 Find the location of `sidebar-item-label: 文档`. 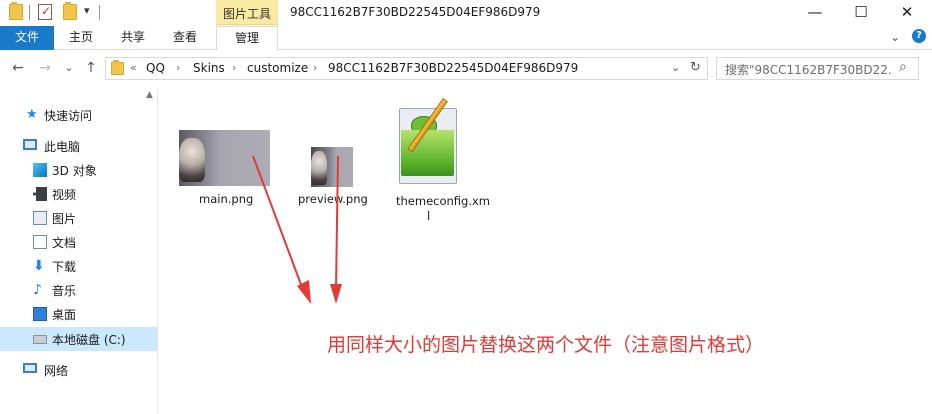

sidebar-item-label: 文档 is located at coordinates (64, 243).